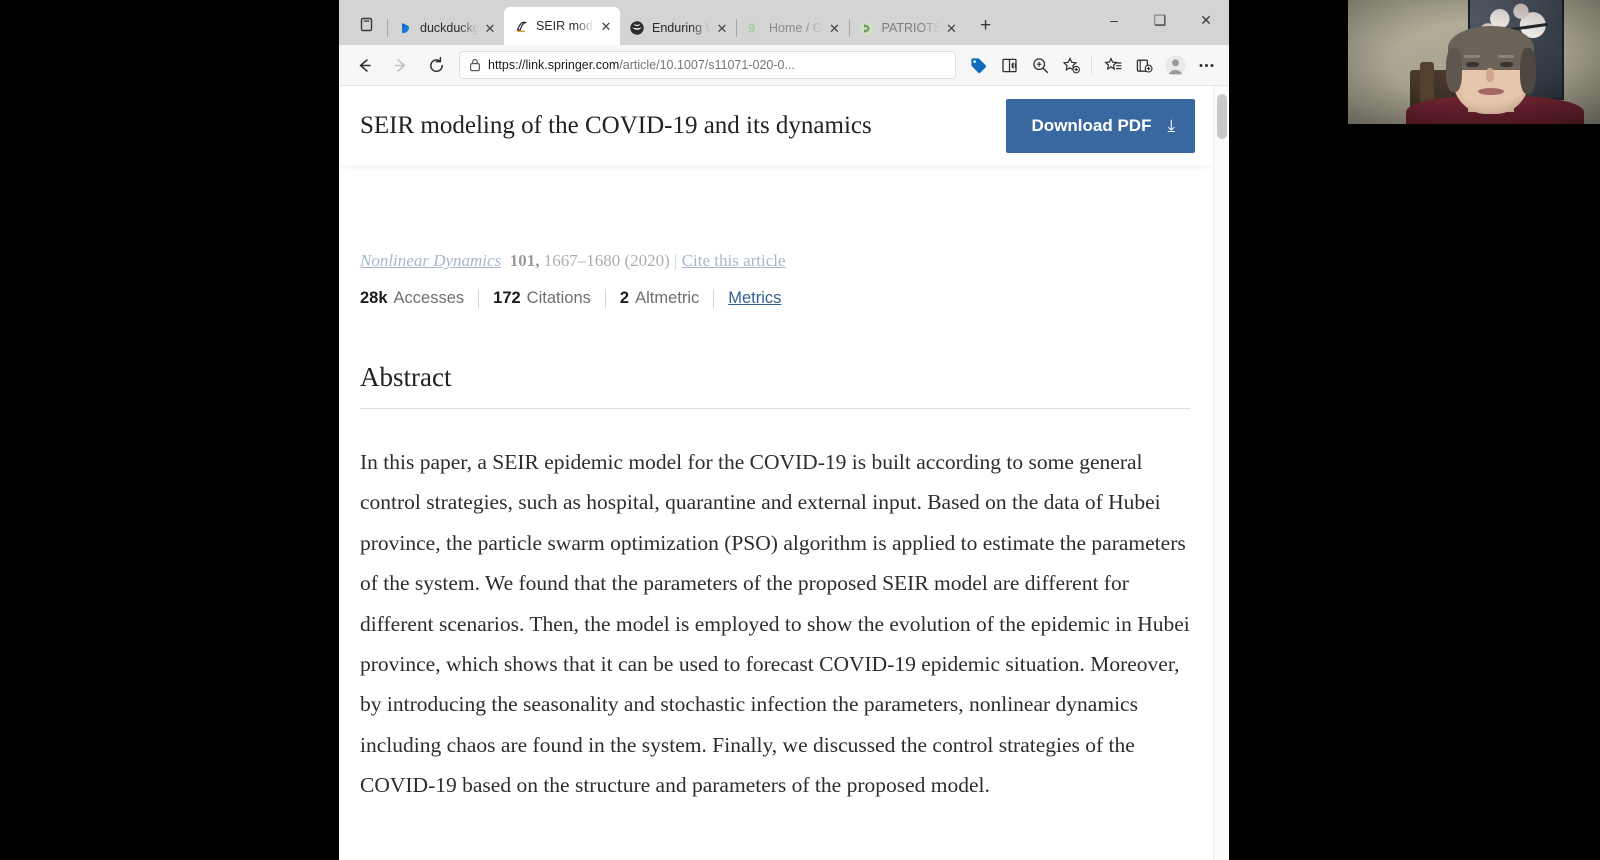  Describe the element at coordinates (366, 24) in the screenshot. I see `tab-list-icon` at that location.